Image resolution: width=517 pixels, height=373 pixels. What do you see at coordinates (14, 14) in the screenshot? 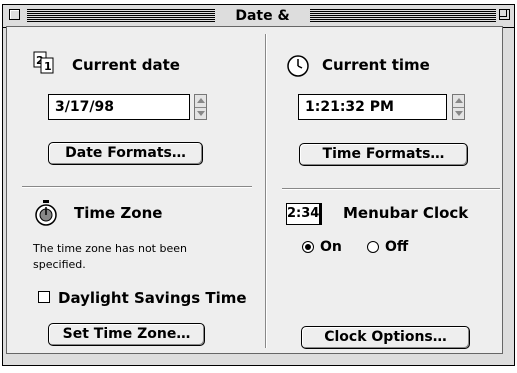
I see `close-box` at bounding box center [14, 14].